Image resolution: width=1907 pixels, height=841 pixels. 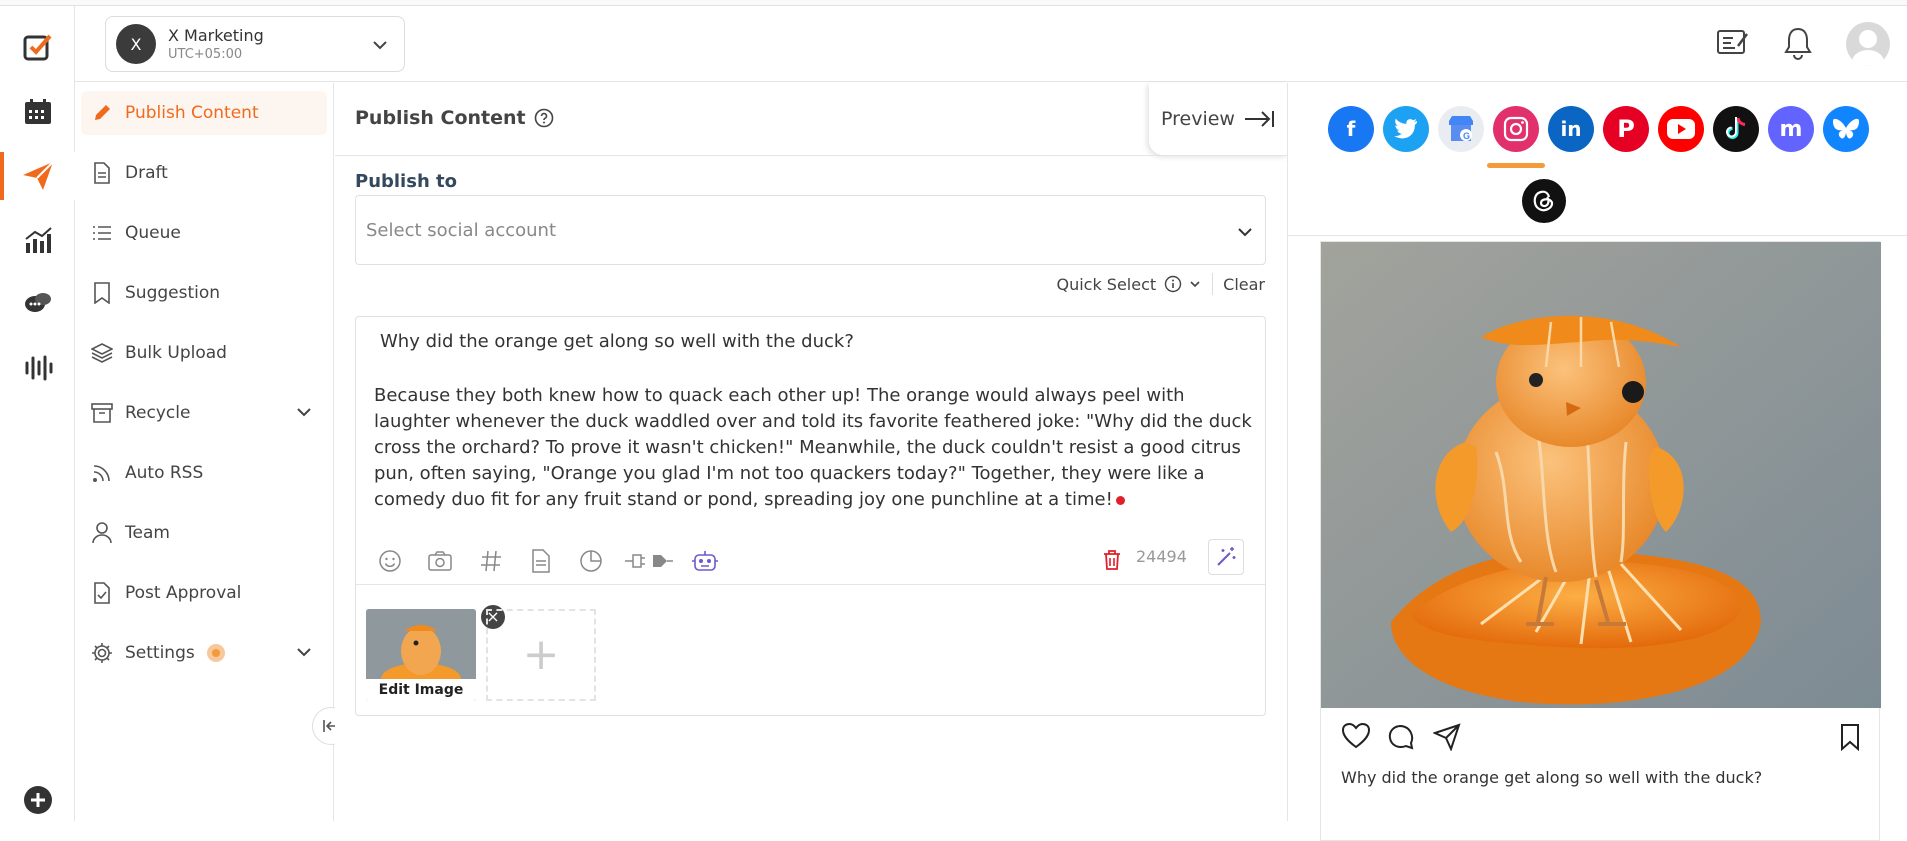 I want to click on sidebar-item-label: Suggestion, so click(x=173, y=293).